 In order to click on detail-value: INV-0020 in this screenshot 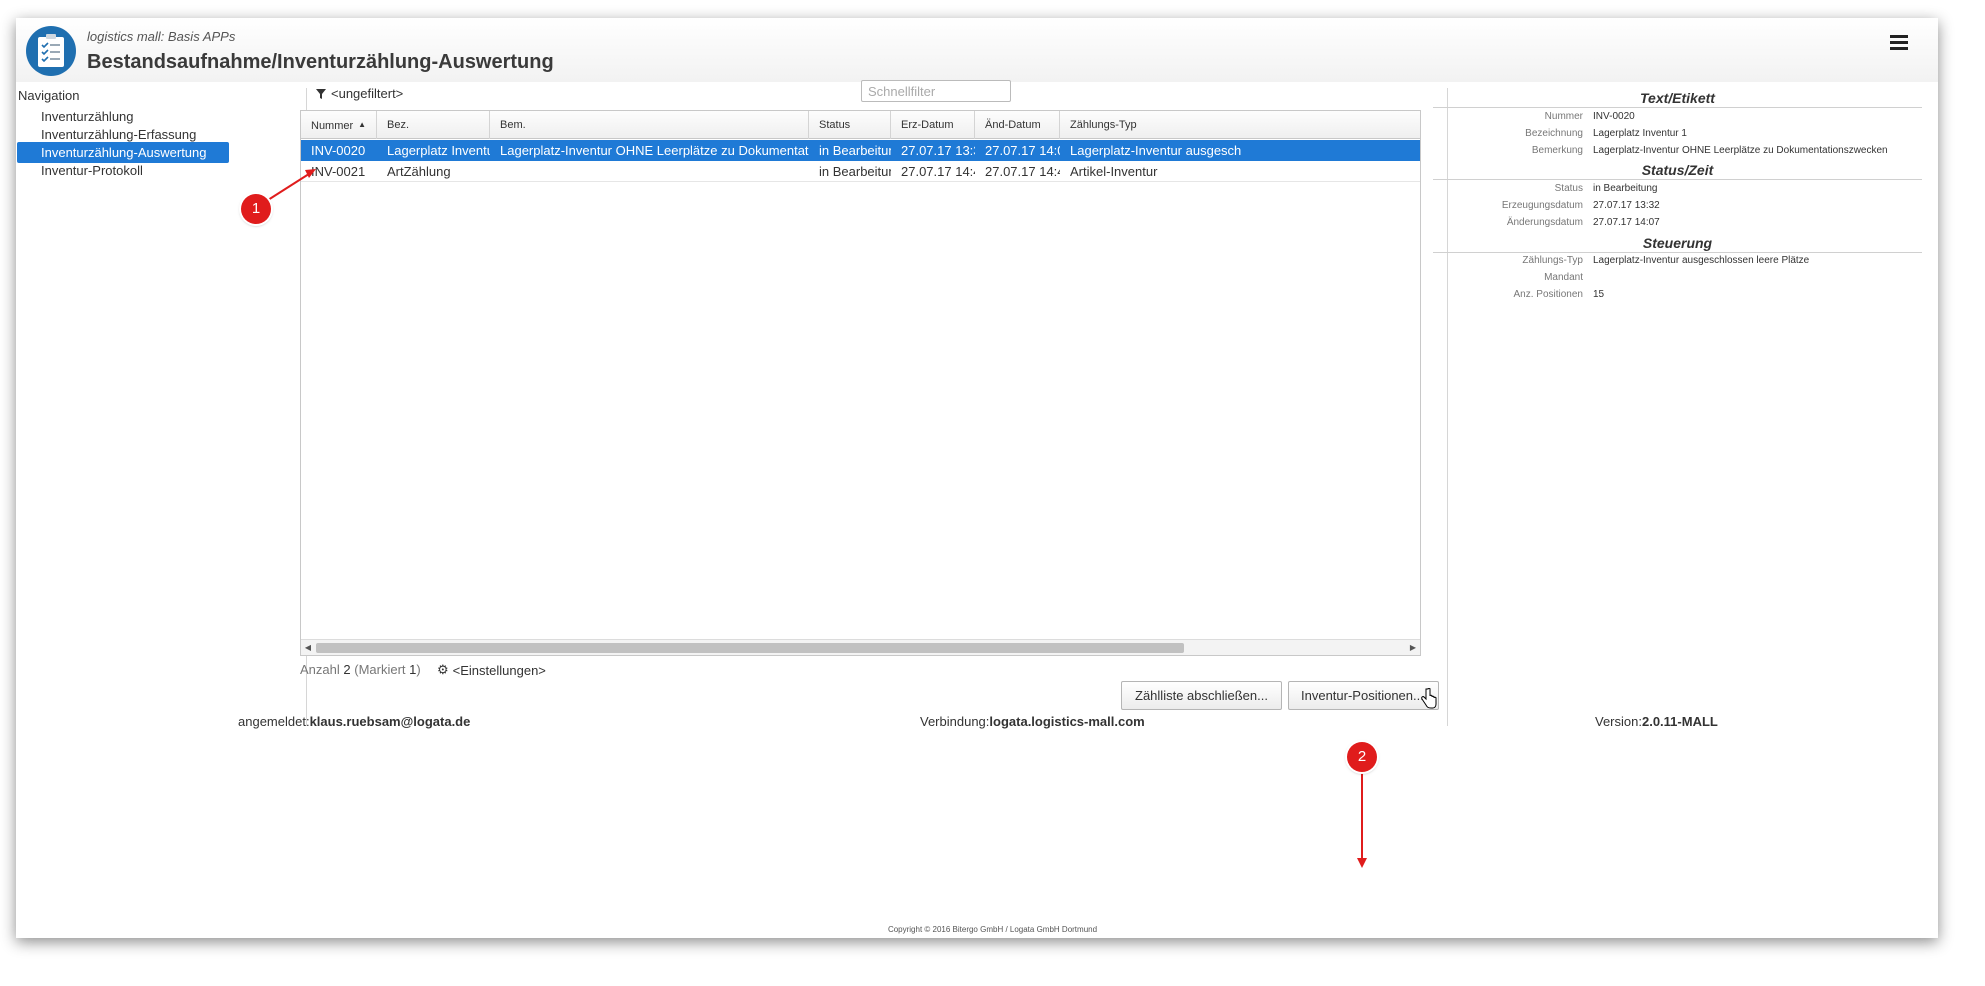, I will do `click(1614, 116)`.